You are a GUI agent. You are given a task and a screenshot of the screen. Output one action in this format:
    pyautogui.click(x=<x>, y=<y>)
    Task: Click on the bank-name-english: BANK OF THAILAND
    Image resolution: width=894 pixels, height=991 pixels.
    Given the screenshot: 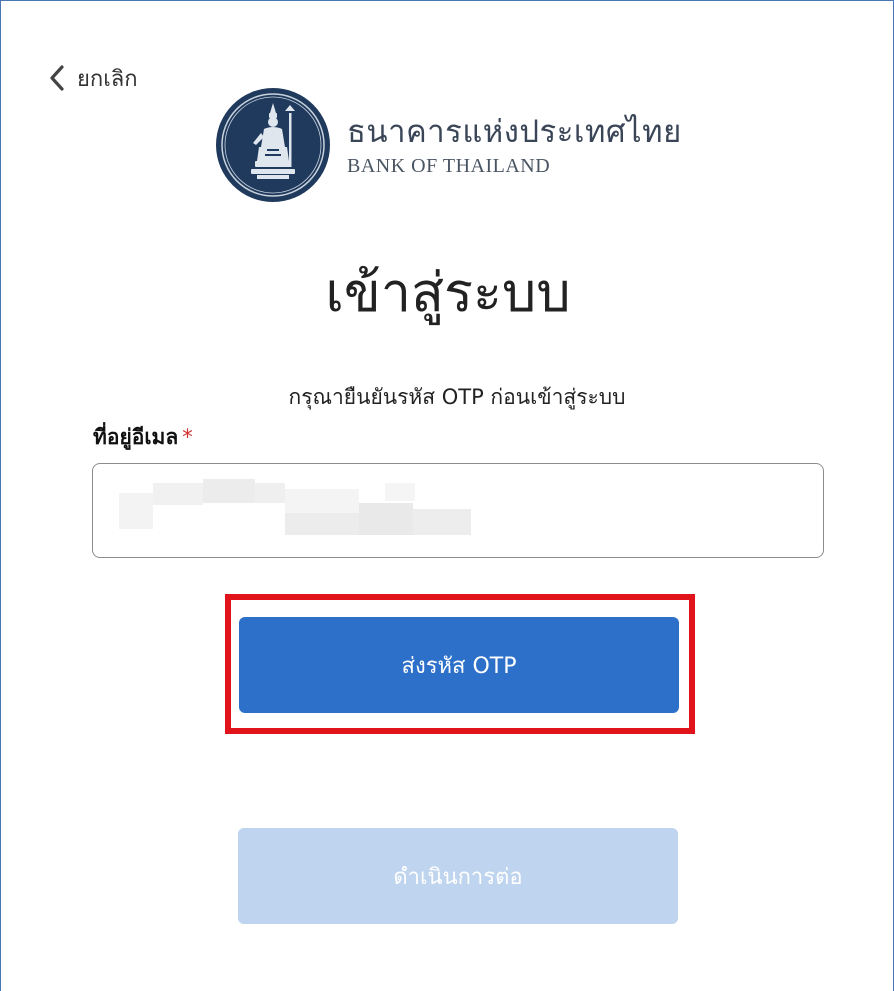 What is the action you would take?
    pyautogui.click(x=449, y=166)
    